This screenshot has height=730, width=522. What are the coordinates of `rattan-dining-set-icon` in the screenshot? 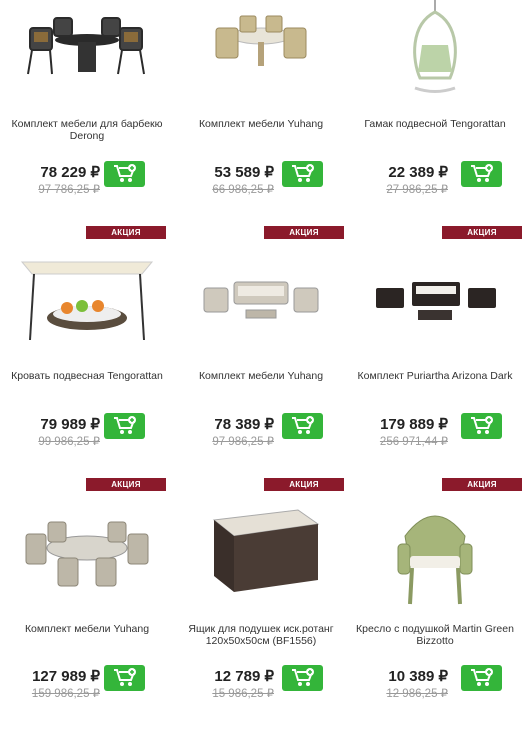 It's located at (261, 40).